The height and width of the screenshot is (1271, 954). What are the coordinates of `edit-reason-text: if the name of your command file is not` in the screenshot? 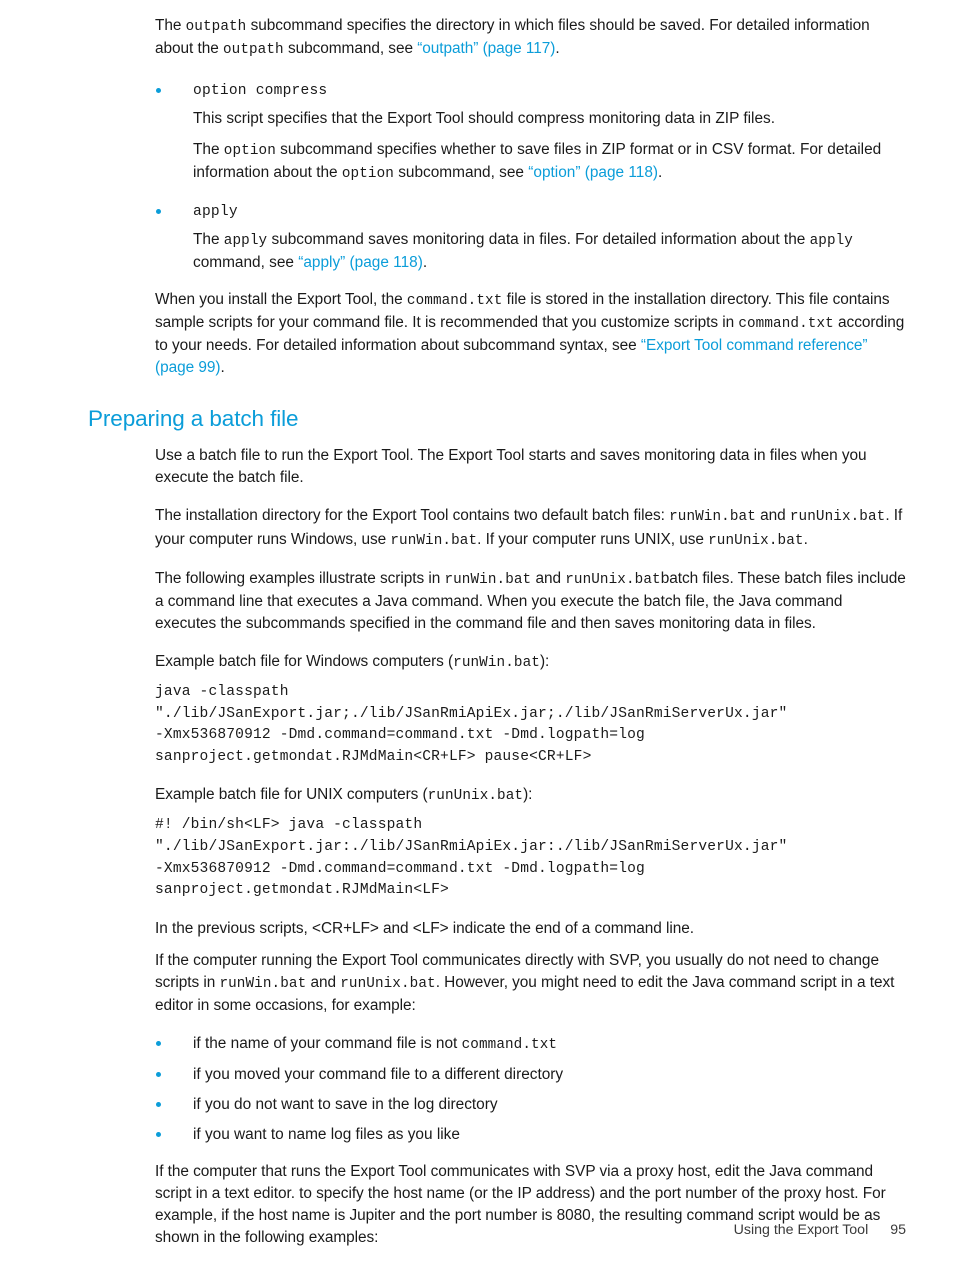 It's located at (327, 1044).